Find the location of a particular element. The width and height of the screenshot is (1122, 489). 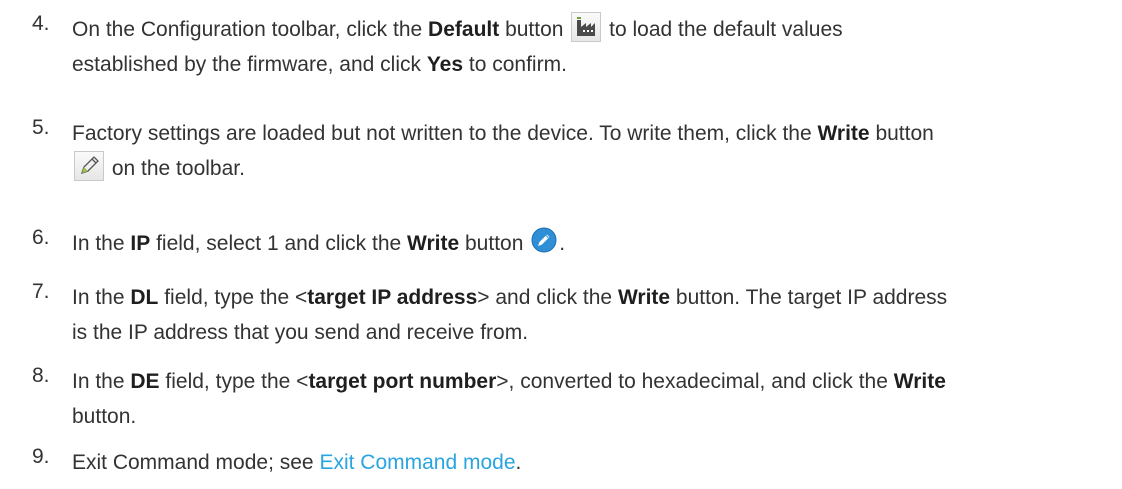

step-number: 7. is located at coordinates (41, 291).